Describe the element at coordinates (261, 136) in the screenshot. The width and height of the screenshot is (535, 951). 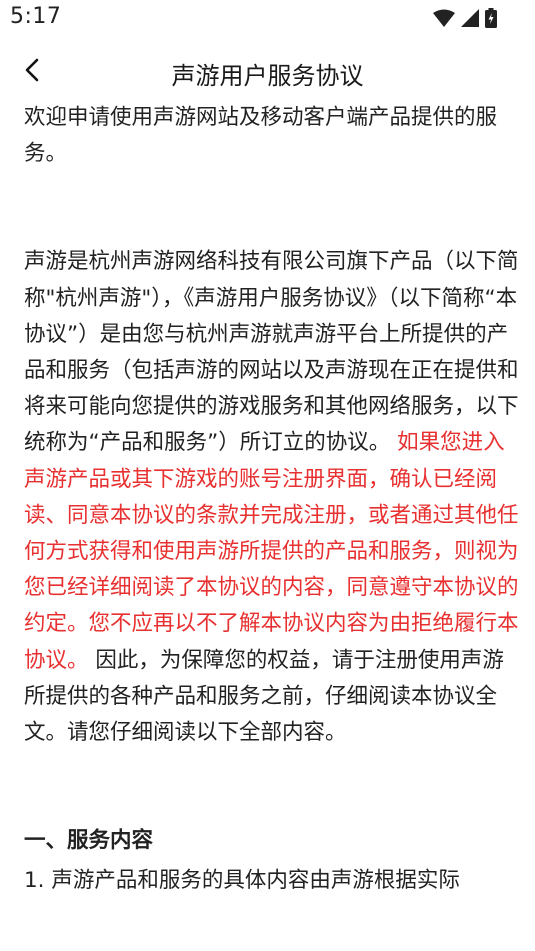
I see `intro-paragraph: 欢迎申请使用声游网站及移动客户端产品提供的服务。` at that location.